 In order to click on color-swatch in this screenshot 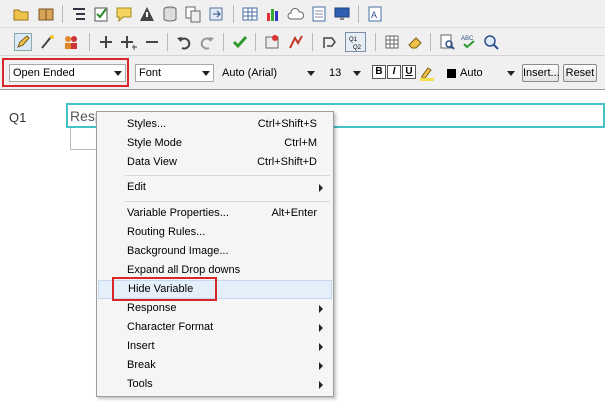, I will do `click(451, 73)`.